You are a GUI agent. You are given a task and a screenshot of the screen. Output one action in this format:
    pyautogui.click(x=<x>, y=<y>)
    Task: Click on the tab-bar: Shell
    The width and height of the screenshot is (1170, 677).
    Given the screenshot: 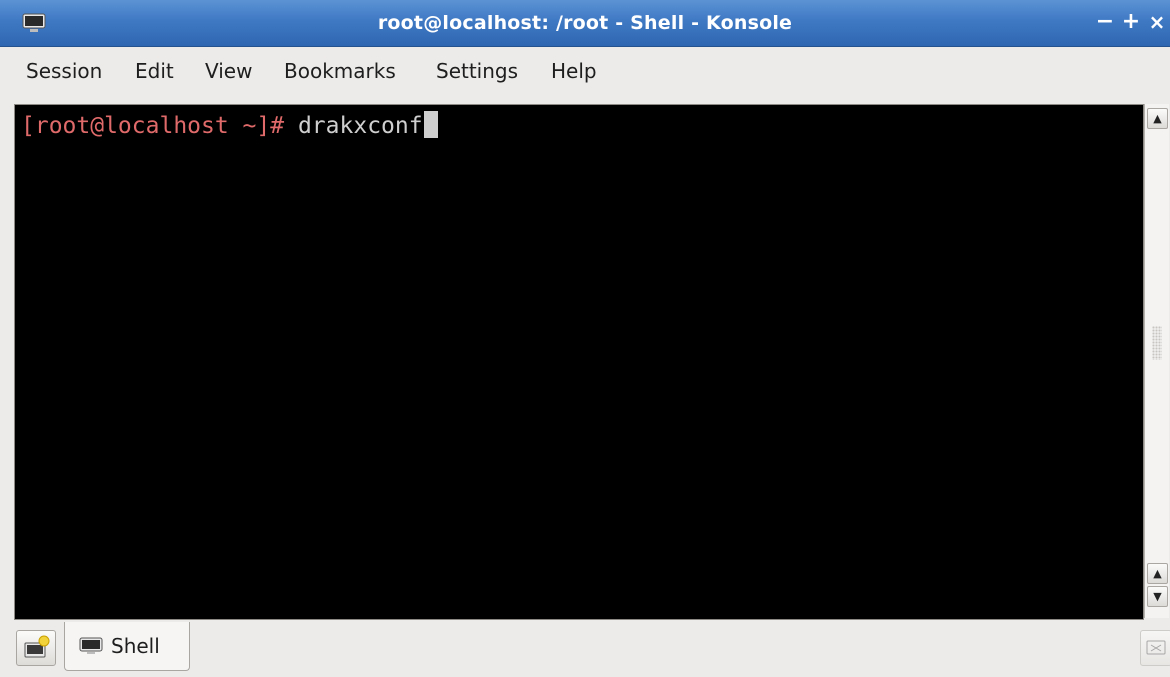 What is the action you would take?
    pyautogui.click(x=585, y=648)
    